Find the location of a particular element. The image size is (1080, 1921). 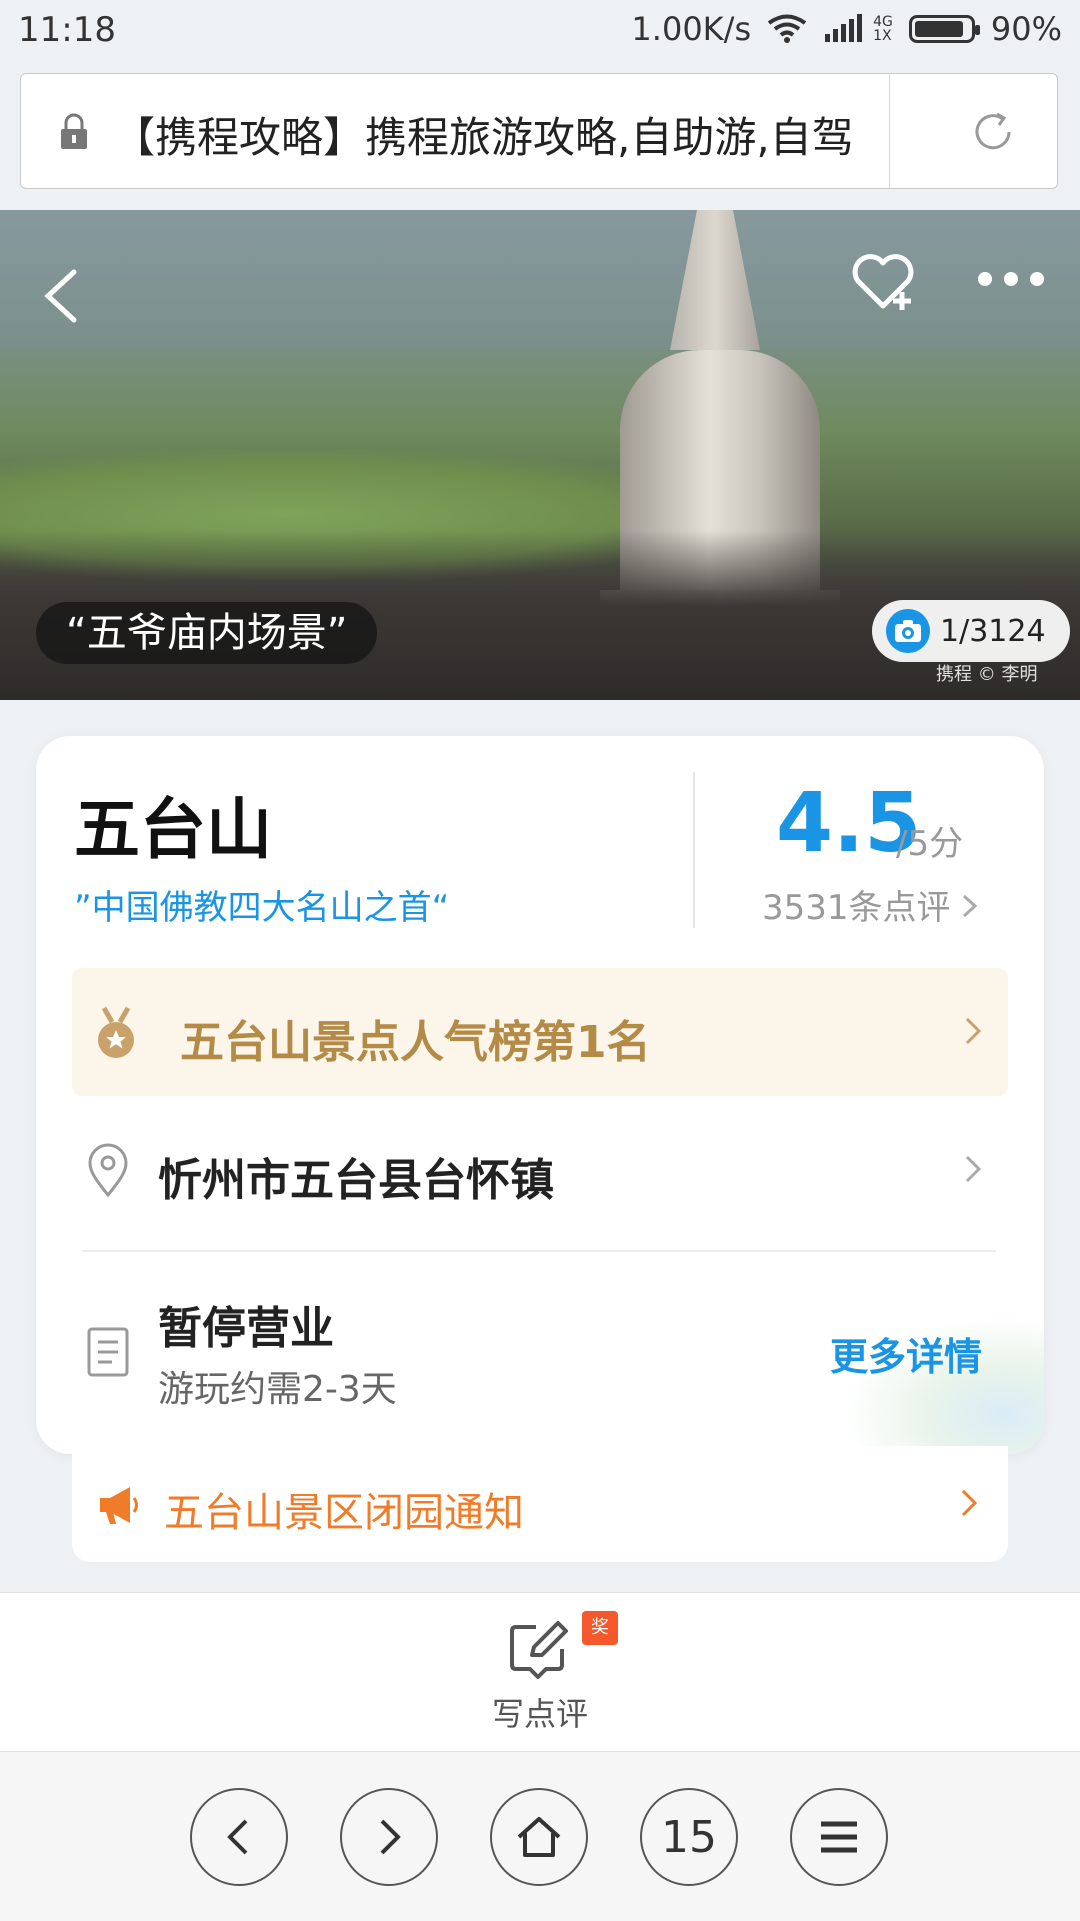

menu-icon is located at coordinates (839, 1837).